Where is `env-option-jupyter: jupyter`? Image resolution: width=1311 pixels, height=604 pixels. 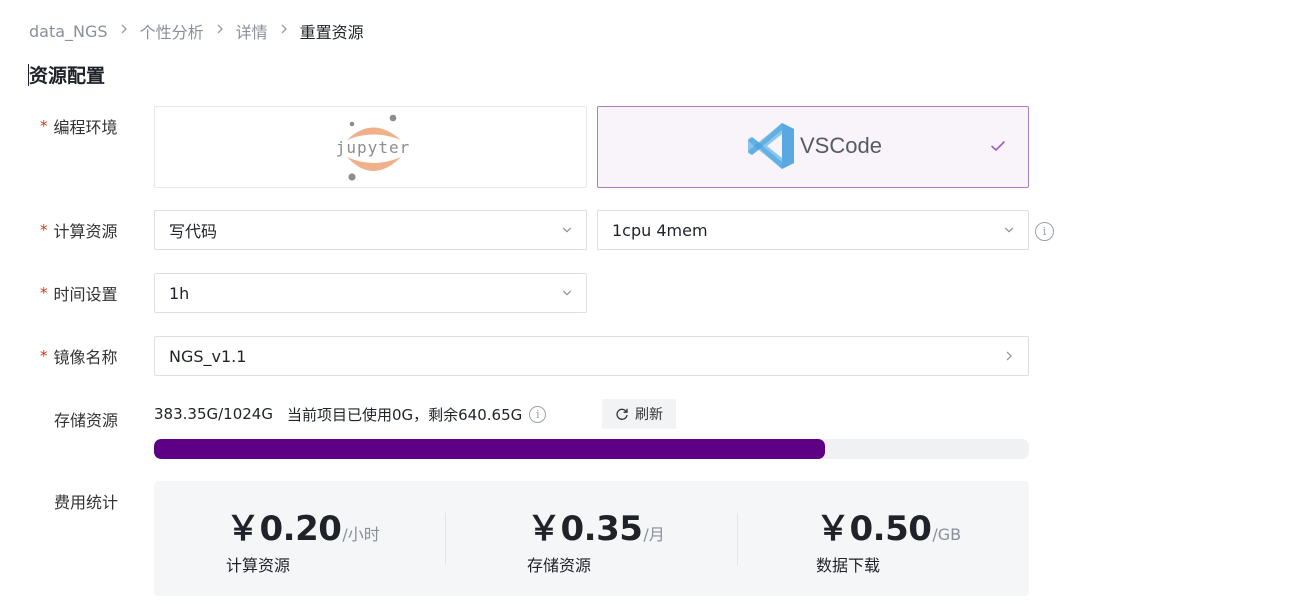 env-option-jupyter: jupyter is located at coordinates (370, 147).